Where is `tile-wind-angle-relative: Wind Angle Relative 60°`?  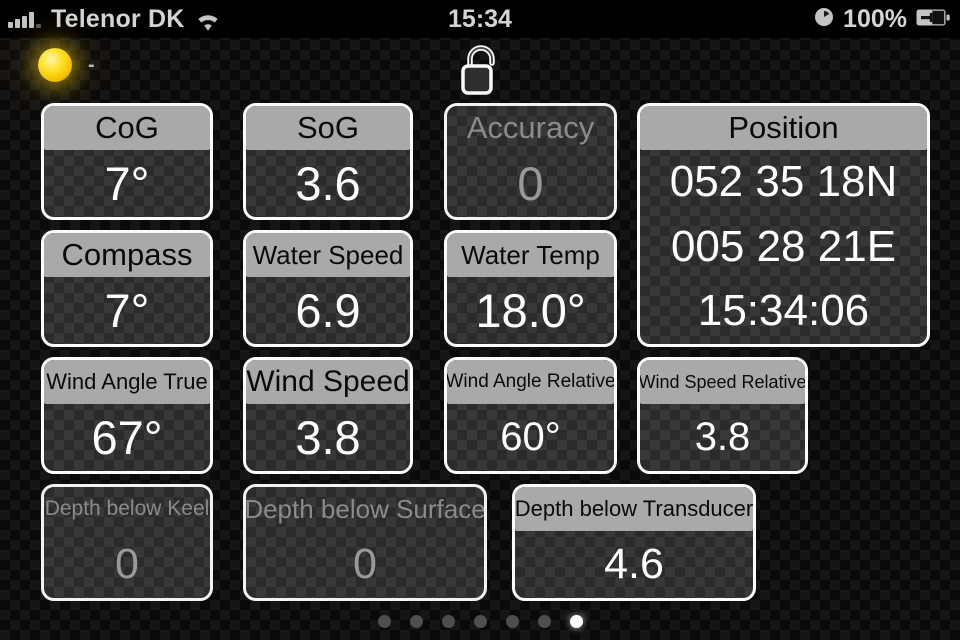
tile-wind-angle-relative: Wind Angle Relative 60° is located at coordinates (530, 415).